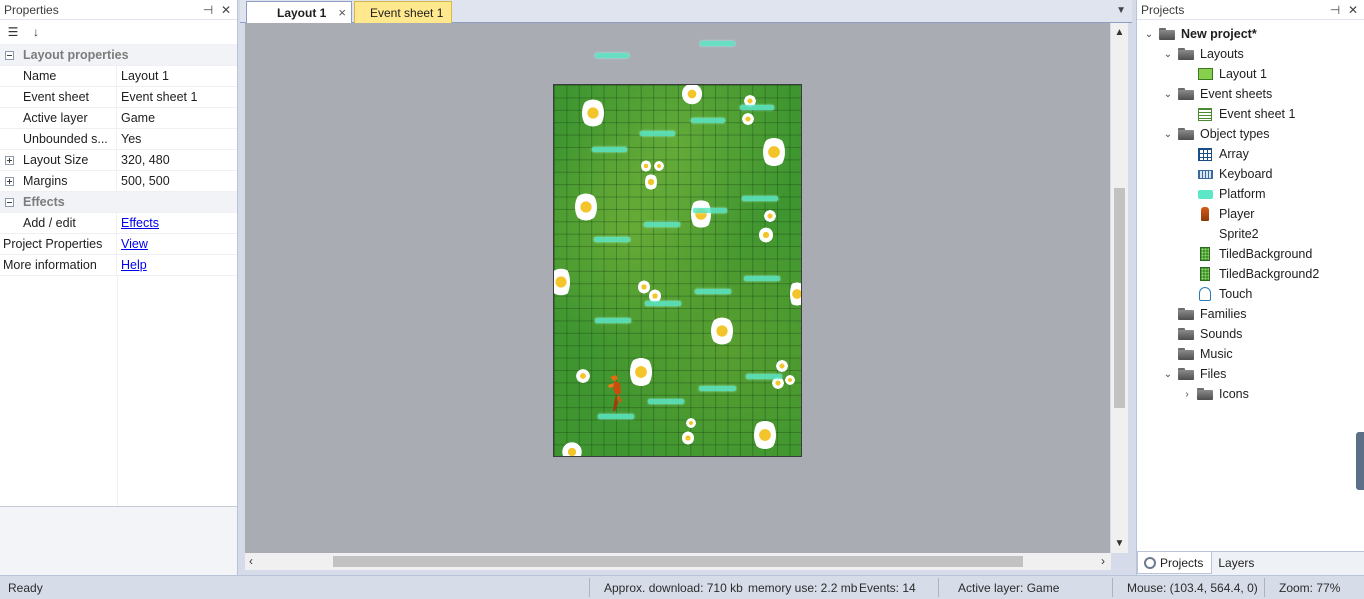 The height and width of the screenshot is (599, 1364). What do you see at coordinates (118, 202) in the screenshot?
I see `category-effects: Effects` at bounding box center [118, 202].